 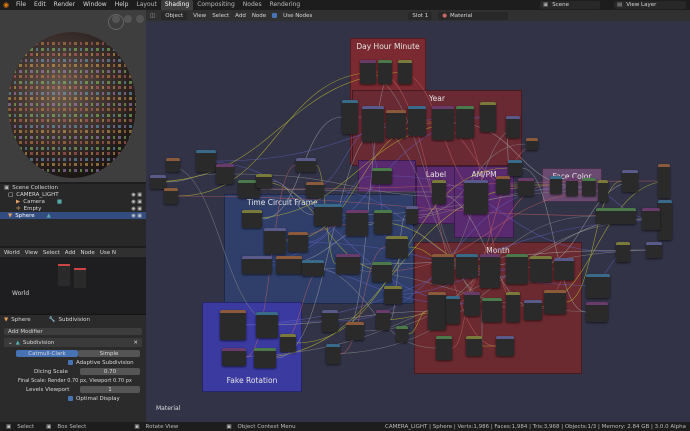 What do you see at coordinates (73, 96) in the screenshot?
I see `3d-viewport` at bounding box center [73, 96].